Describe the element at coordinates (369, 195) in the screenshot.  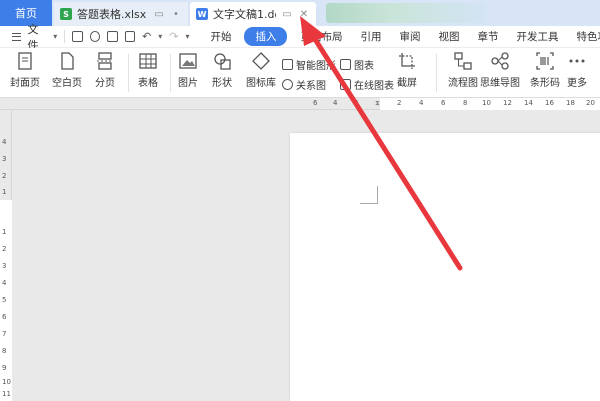
I see `page-margin-marker` at that location.